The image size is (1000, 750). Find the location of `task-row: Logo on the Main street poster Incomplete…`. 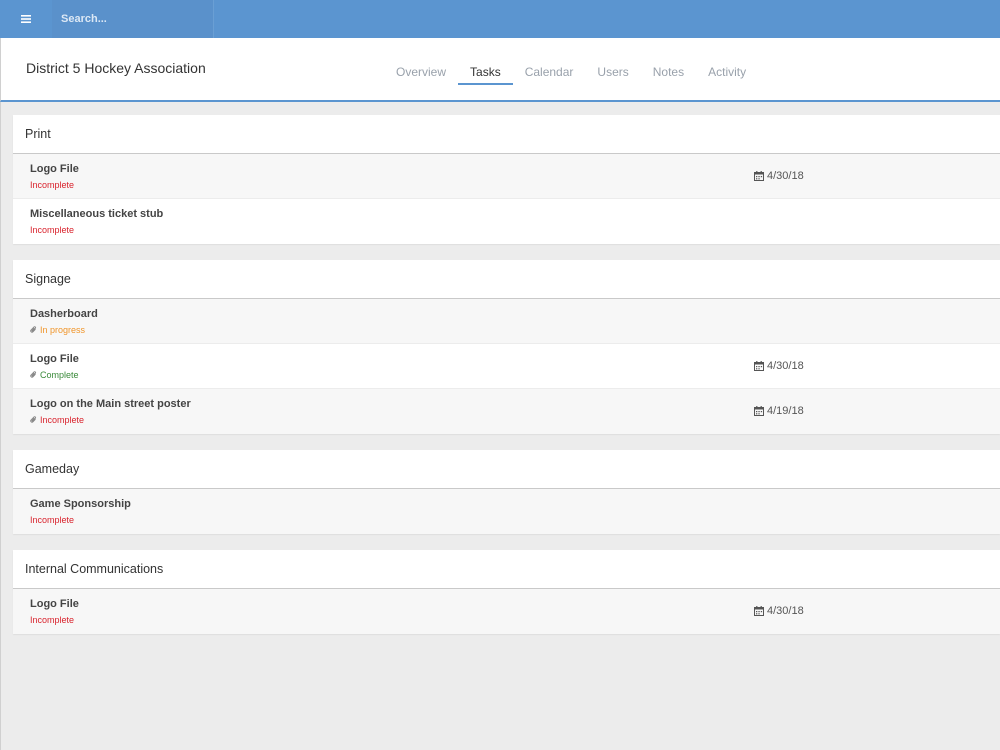

task-row: Logo on the Main street poster Incomplete… is located at coordinates (506, 411).